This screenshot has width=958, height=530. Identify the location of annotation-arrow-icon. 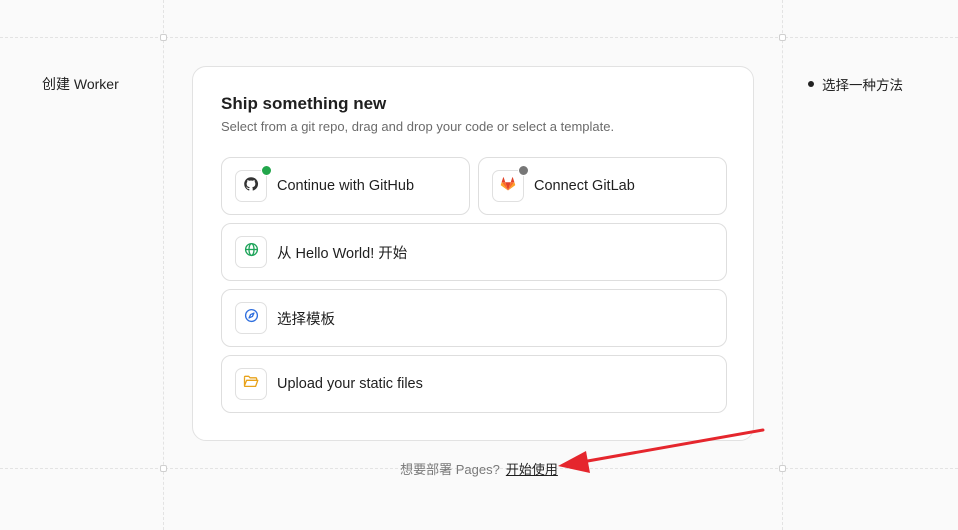
(661, 450).